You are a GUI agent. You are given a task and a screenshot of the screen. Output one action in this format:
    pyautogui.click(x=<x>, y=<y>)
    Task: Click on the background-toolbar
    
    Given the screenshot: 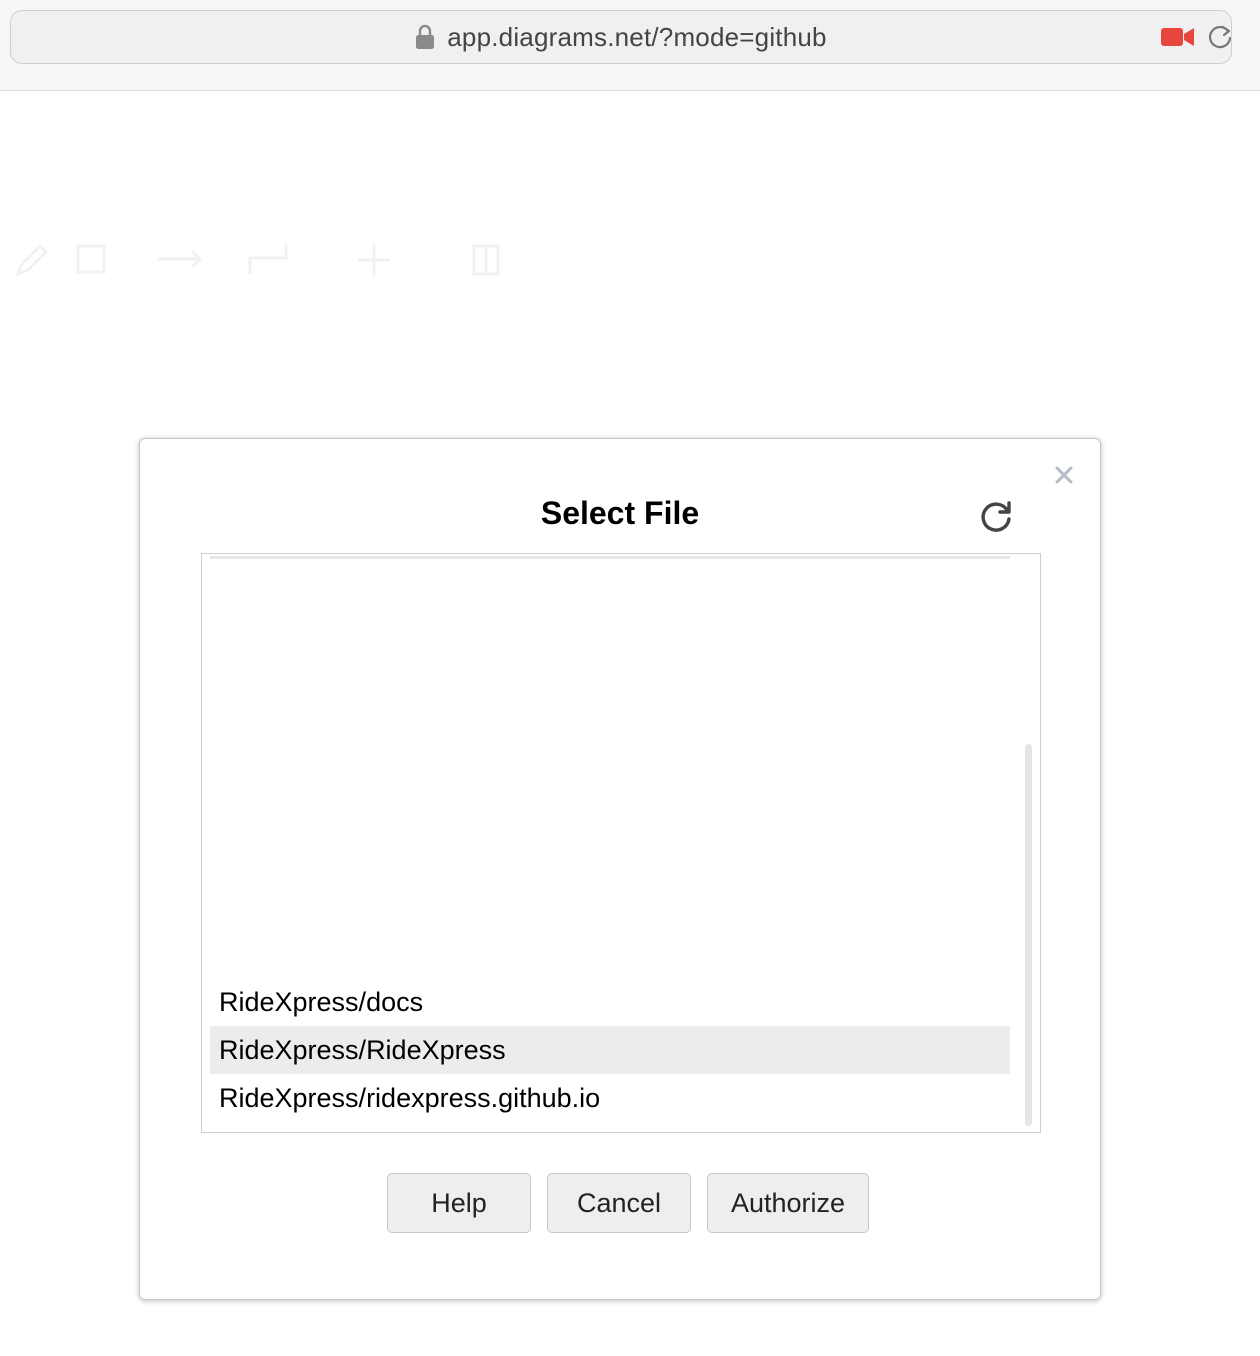 What is the action you would take?
    pyautogui.click(x=630, y=260)
    